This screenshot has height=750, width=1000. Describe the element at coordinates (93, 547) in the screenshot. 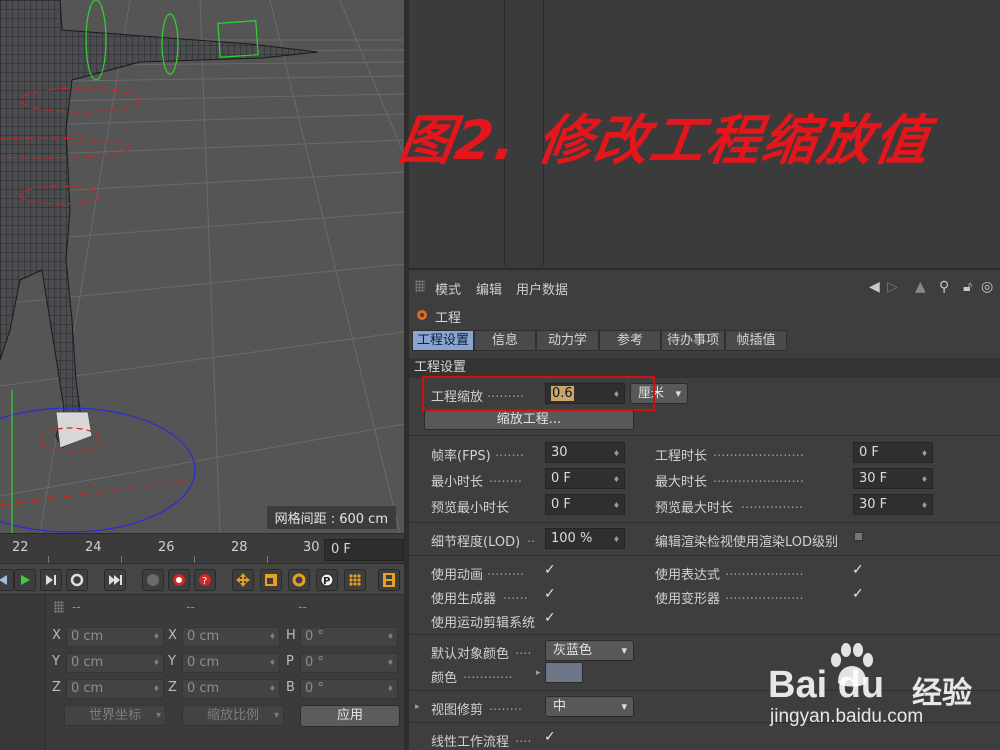

I see `tick-label: 24` at that location.